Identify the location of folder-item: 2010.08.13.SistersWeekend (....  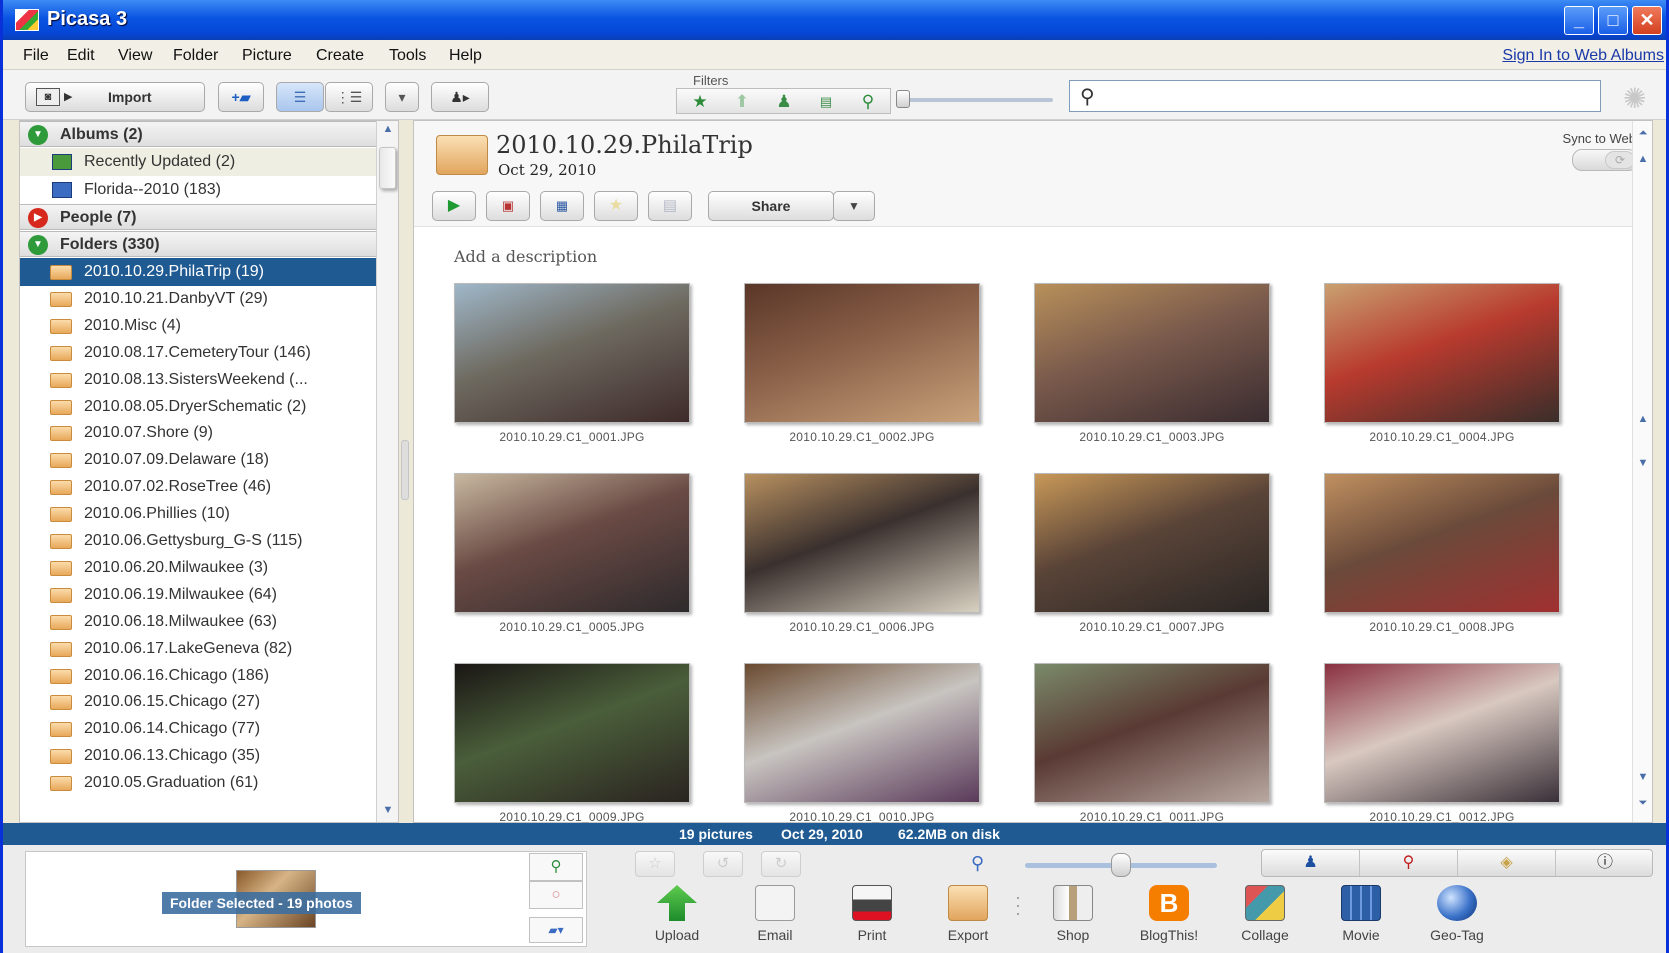
(198, 380).